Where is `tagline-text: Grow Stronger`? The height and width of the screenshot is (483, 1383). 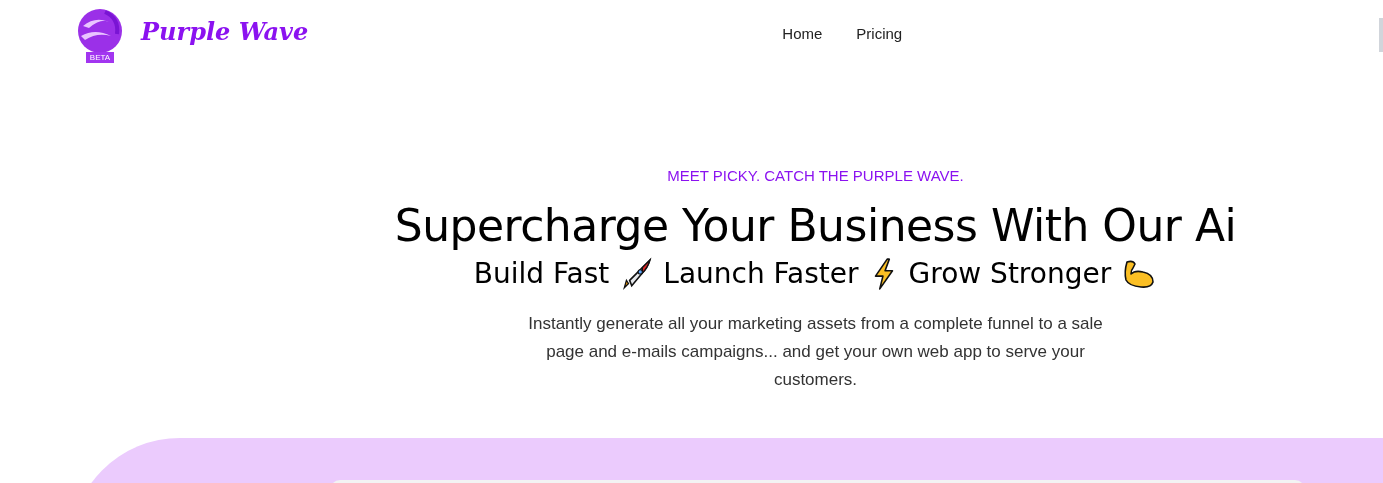
tagline-text: Grow Stronger is located at coordinates (1010, 273).